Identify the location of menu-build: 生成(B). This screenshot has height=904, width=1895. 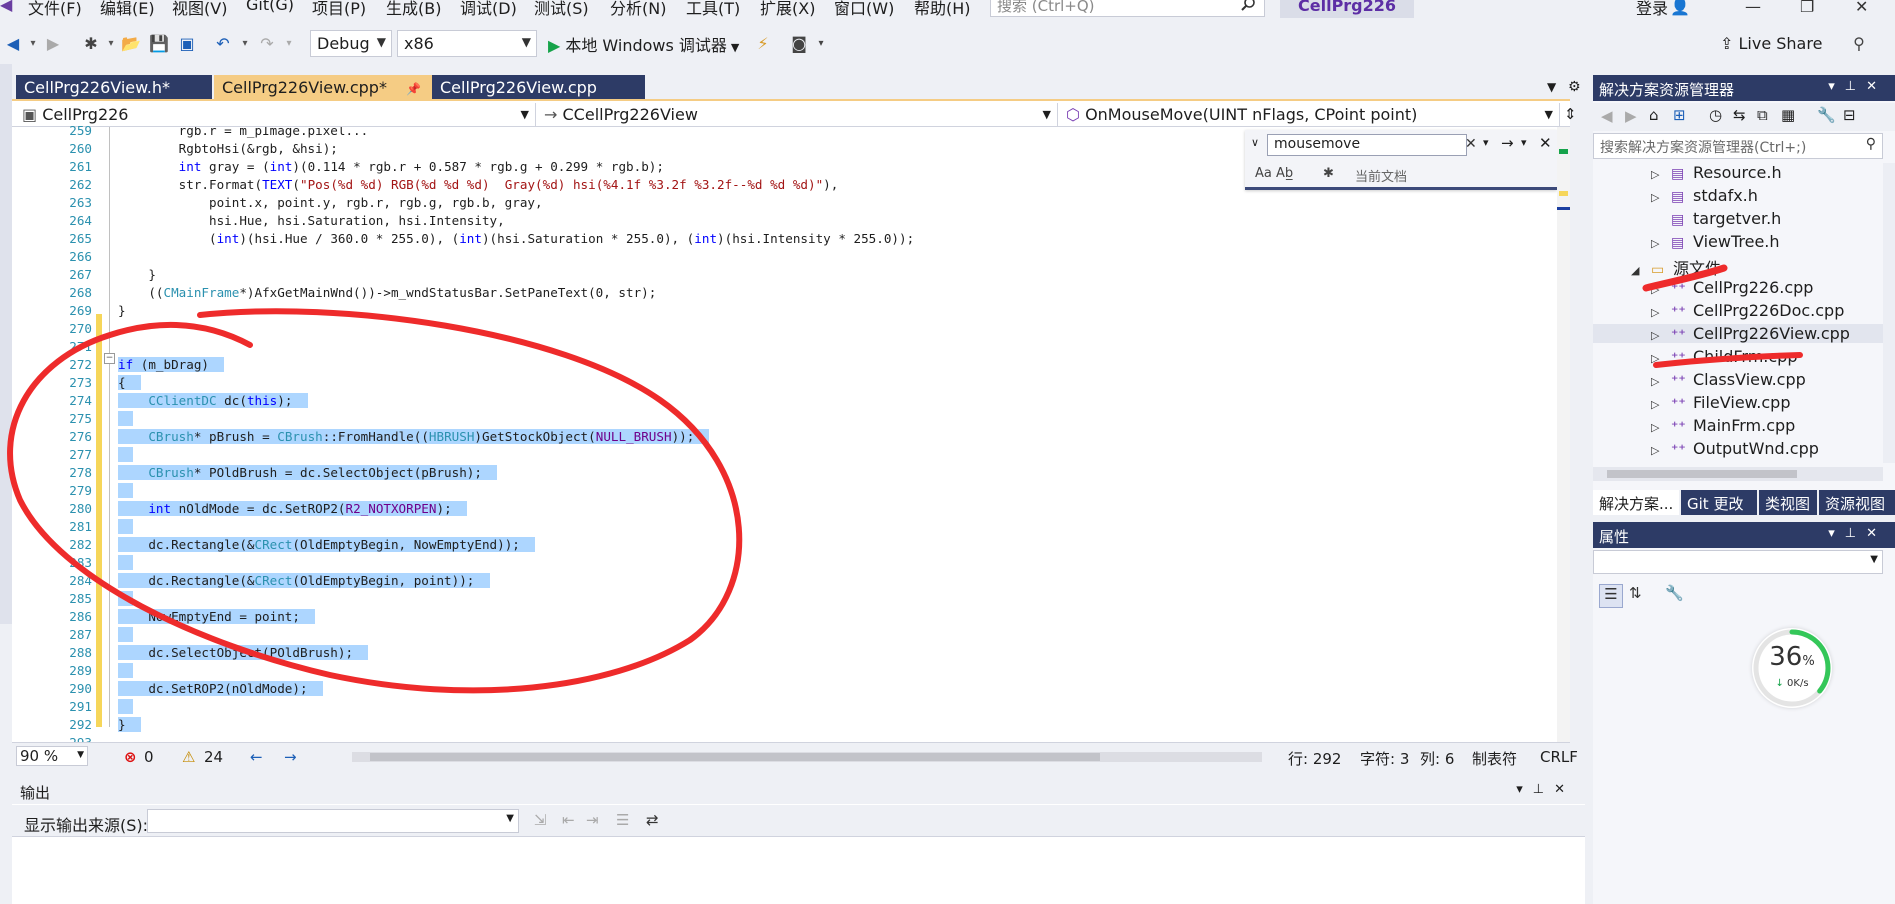
(413, 9).